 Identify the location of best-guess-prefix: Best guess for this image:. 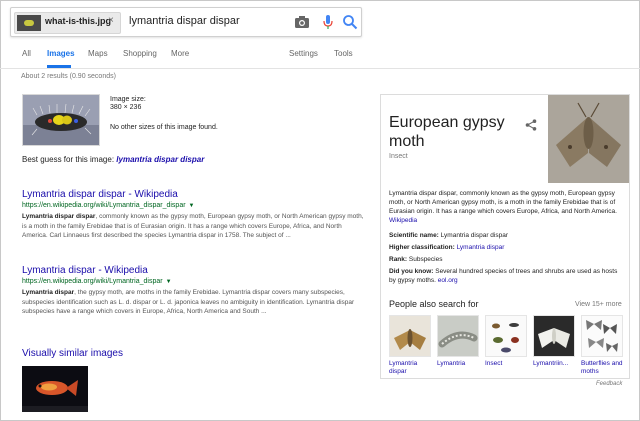
(68, 159).